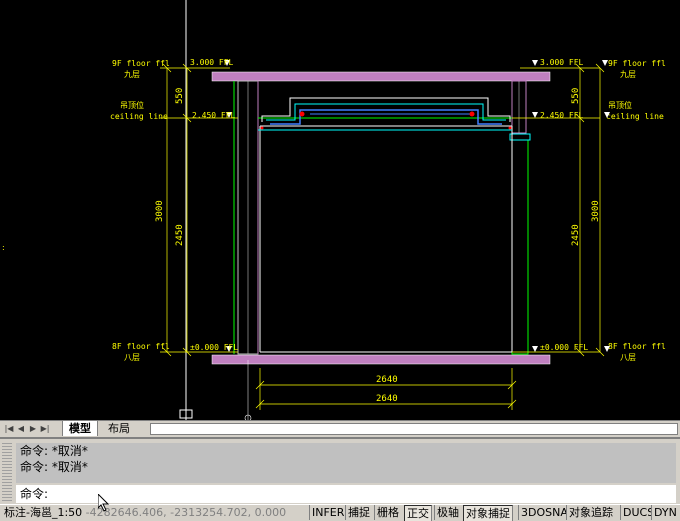 The height and width of the screenshot is (521, 680). What do you see at coordinates (9, 428) in the screenshot?
I see `first-tab-icon: |◀` at bounding box center [9, 428].